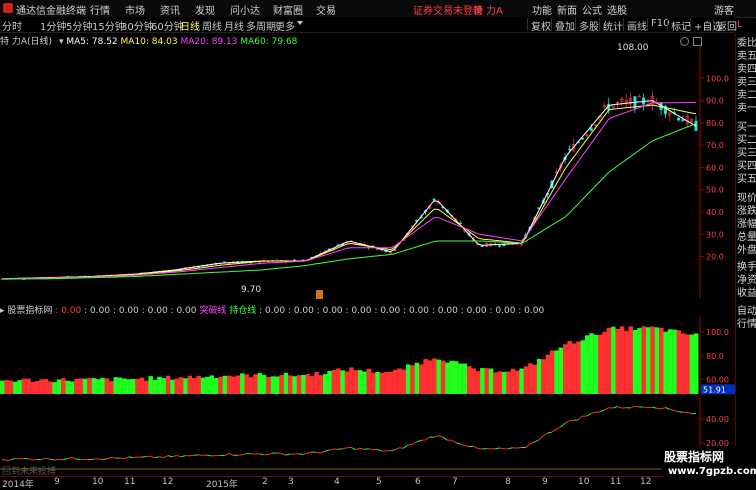 The image size is (756, 490). What do you see at coordinates (724, 9) in the screenshot?
I see `guest-label: 游客` at bounding box center [724, 9].